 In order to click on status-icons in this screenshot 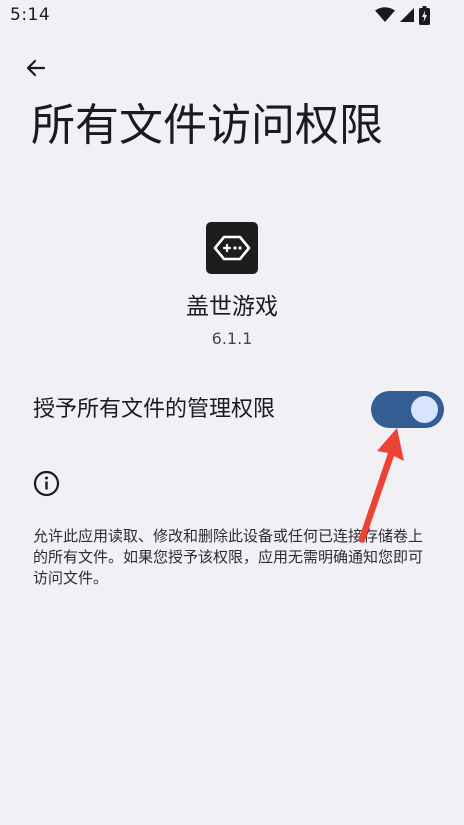, I will do `click(402, 15)`.